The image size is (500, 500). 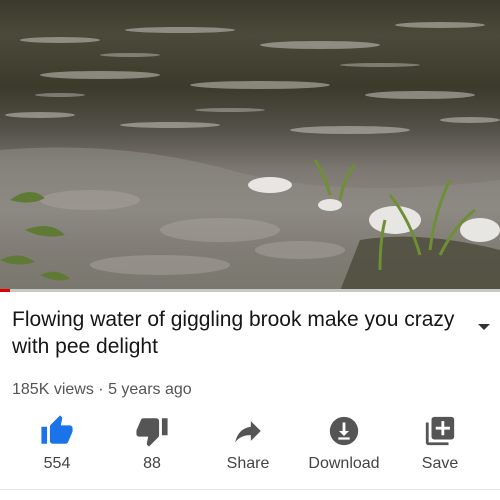 I want to click on action-bar: 554 88 Share Download Save, so click(x=250, y=445).